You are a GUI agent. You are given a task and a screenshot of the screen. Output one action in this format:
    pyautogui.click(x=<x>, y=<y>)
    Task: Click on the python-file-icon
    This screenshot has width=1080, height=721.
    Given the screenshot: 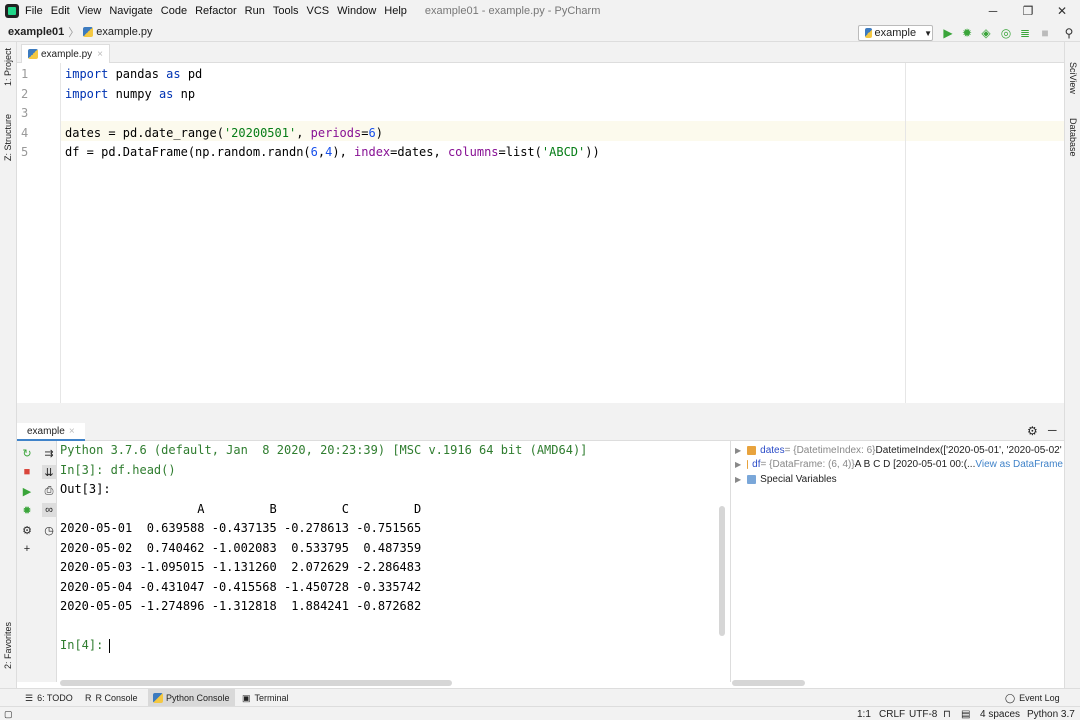 What is the action you would take?
    pyautogui.click(x=88, y=31)
    